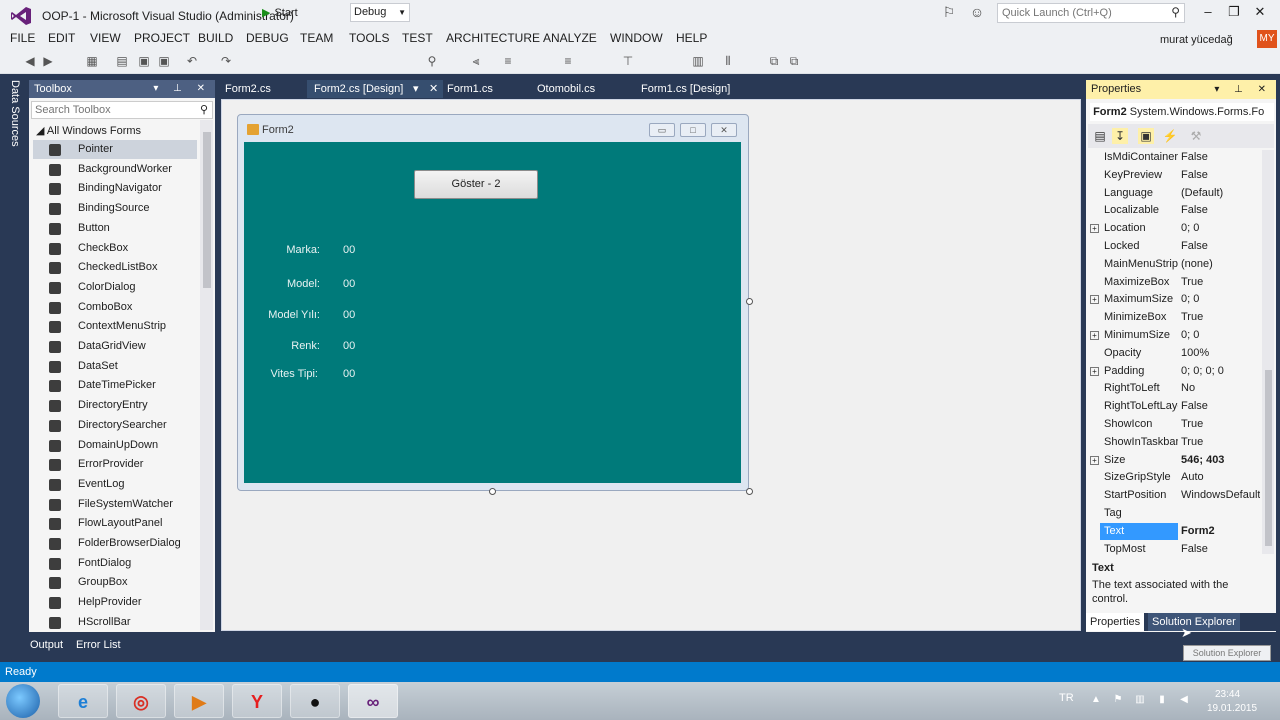 The image size is (1280, 720). I want to click on toolbox-item-pointer: Pointer, so click(115, 149).